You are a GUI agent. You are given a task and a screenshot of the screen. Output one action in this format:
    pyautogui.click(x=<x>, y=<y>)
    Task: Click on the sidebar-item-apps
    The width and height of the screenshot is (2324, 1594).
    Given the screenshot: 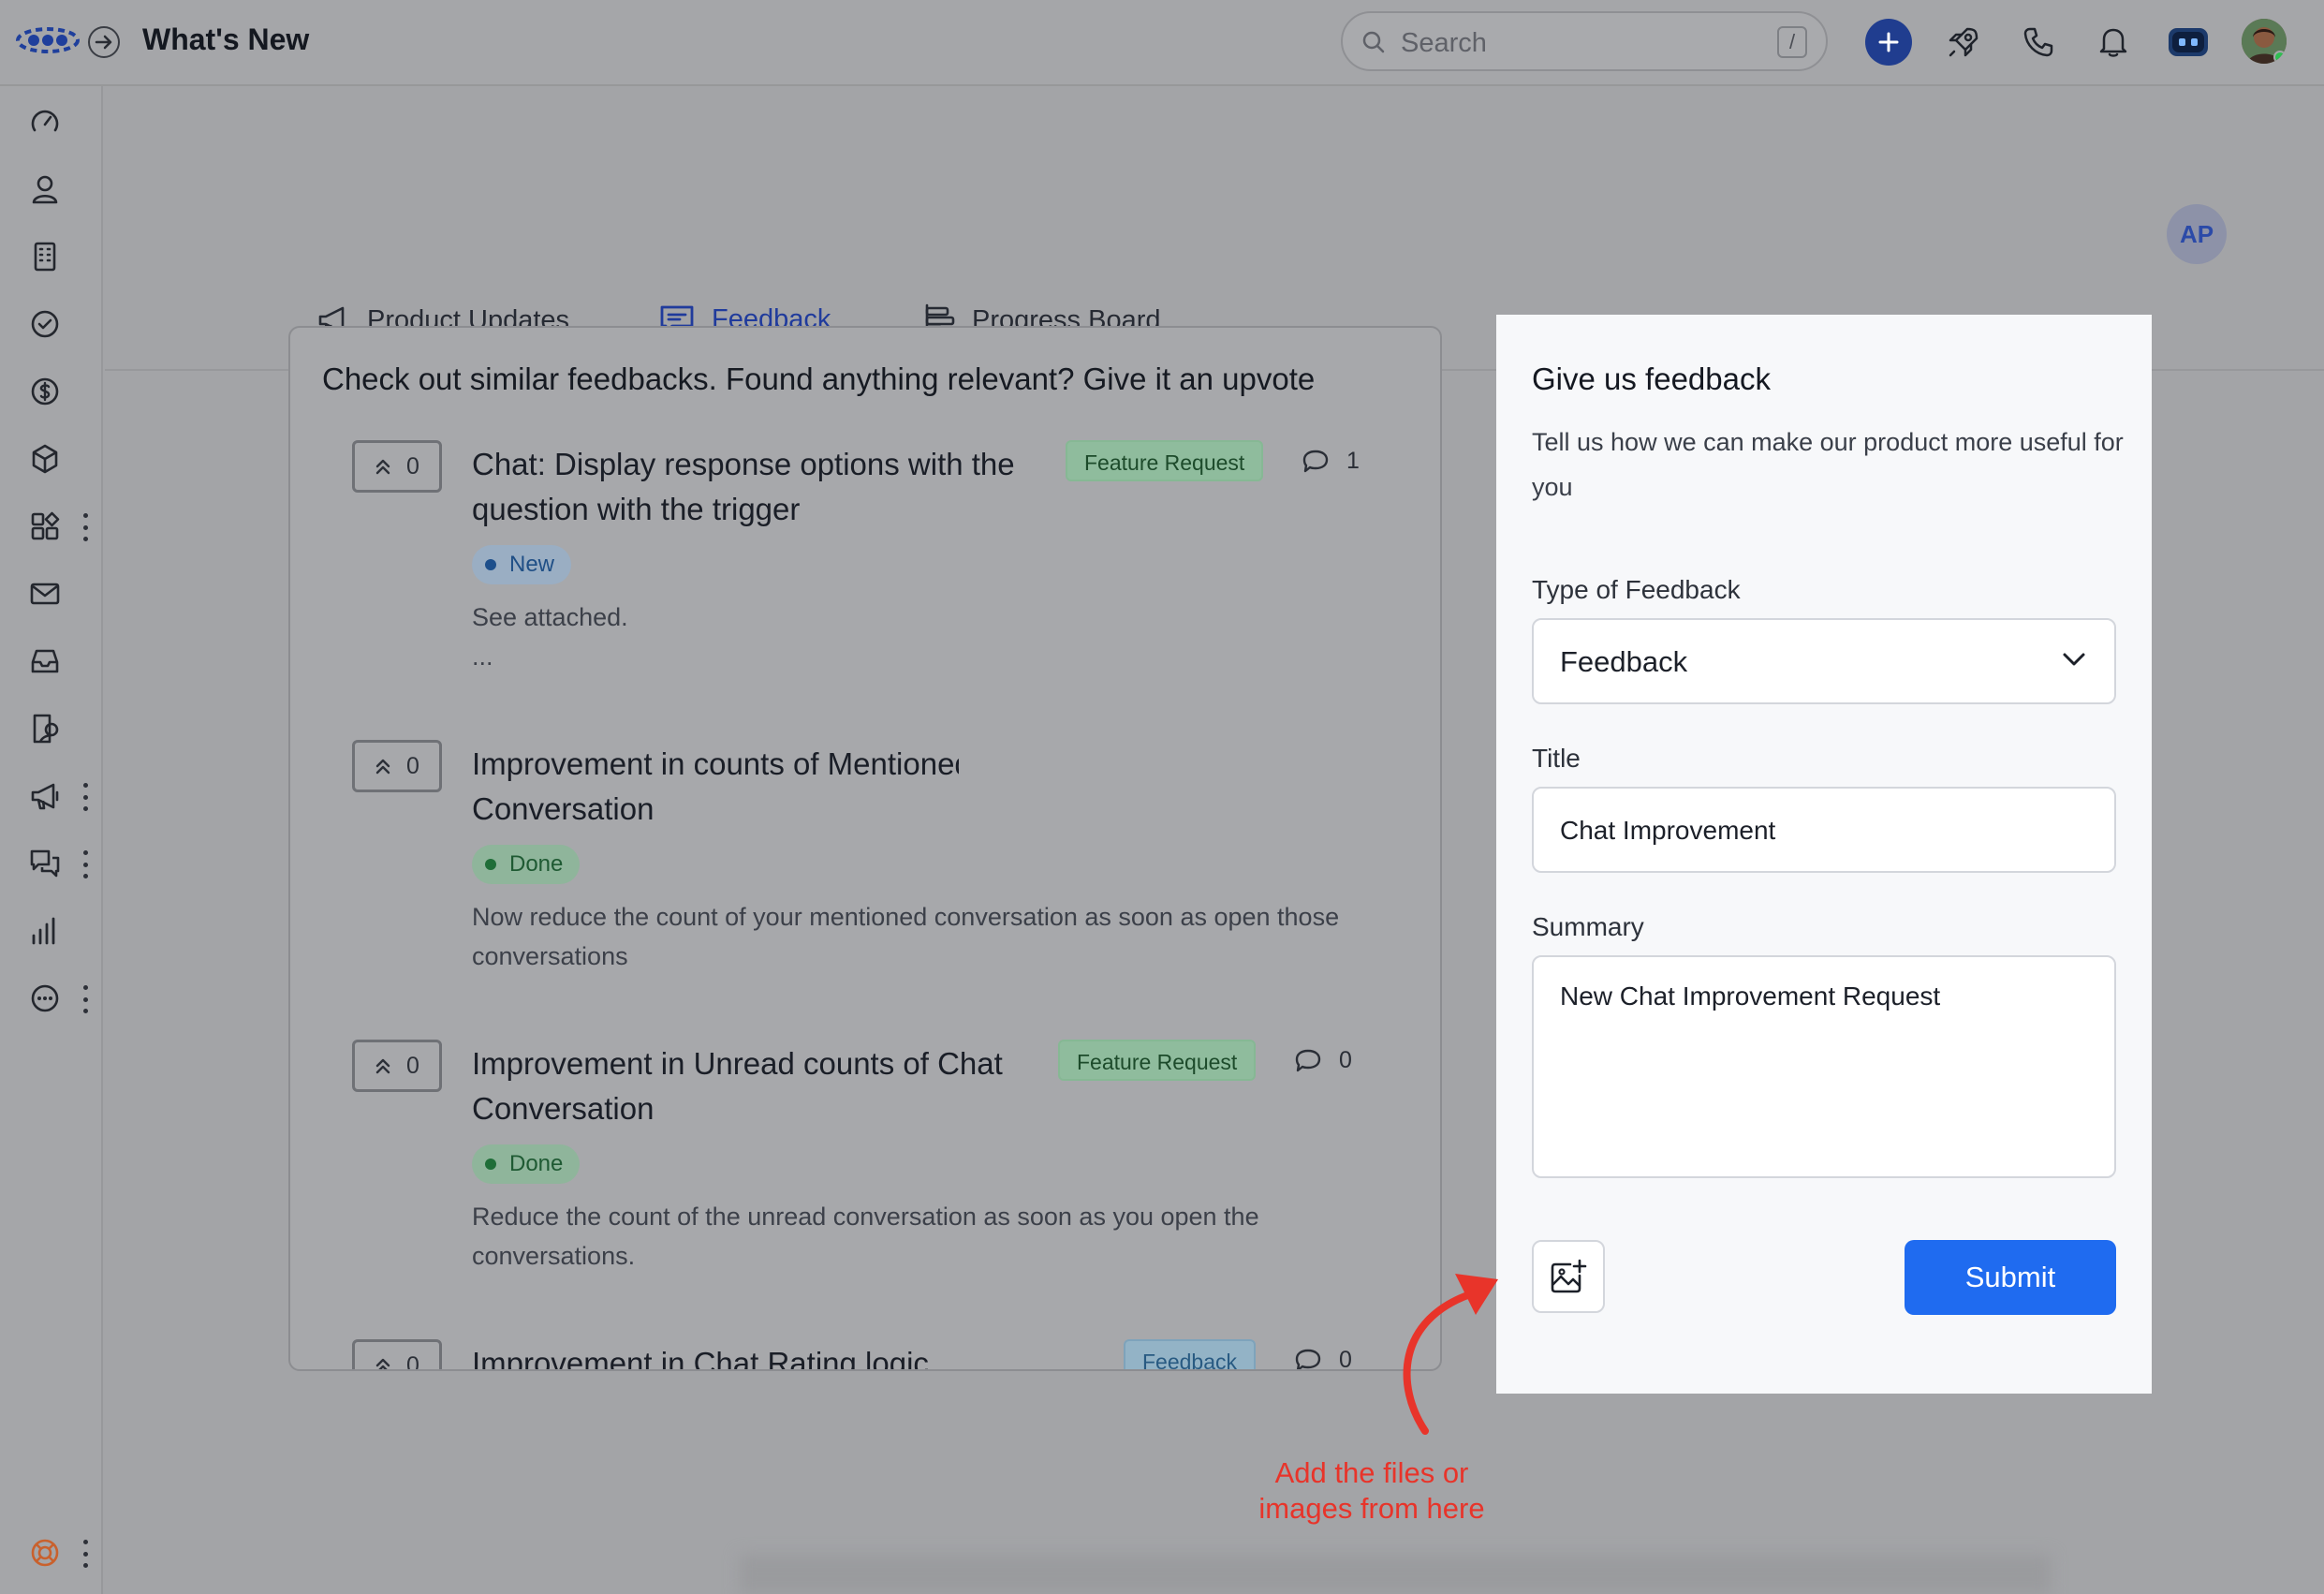 What is the action you would take?
    pyautogui.click(x=45, y=526)
    